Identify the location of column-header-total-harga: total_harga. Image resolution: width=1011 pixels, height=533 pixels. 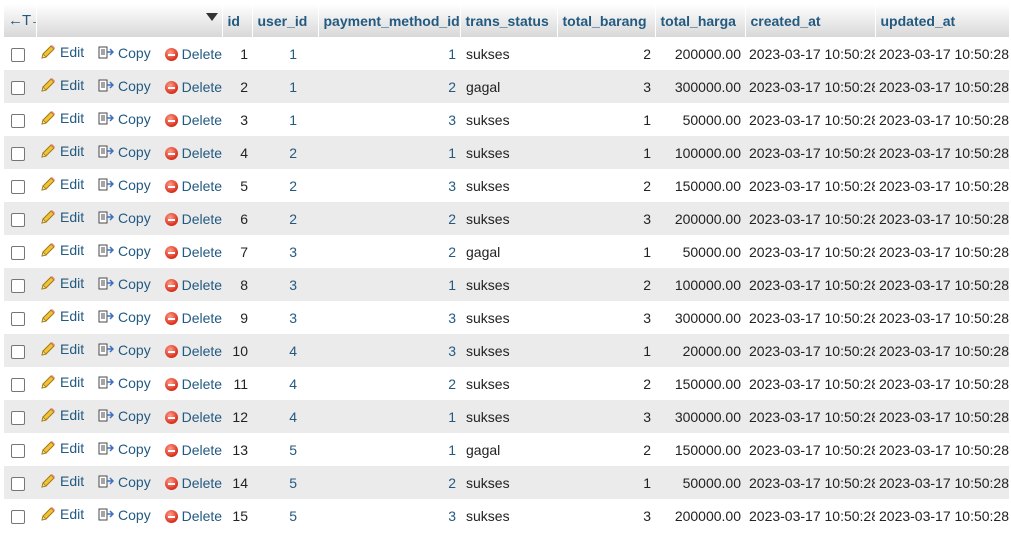
(700, 20).